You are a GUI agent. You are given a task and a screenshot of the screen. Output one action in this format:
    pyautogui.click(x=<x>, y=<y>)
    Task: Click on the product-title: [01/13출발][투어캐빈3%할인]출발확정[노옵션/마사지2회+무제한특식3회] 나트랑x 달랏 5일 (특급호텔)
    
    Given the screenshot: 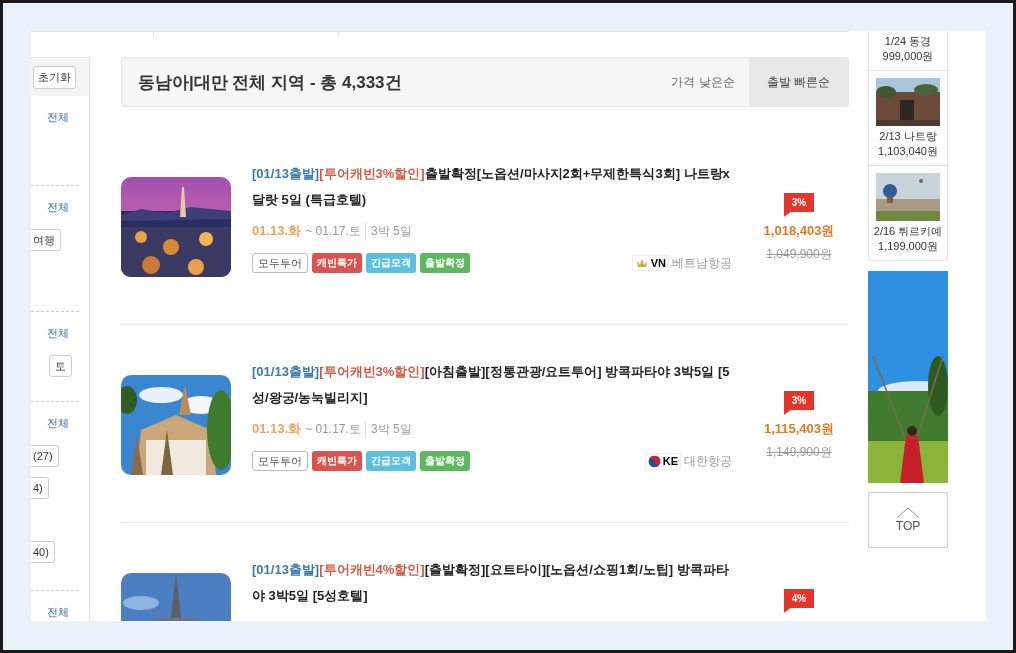 What is the action you would take?
    pyautogui.click(x=492, y=187)
    